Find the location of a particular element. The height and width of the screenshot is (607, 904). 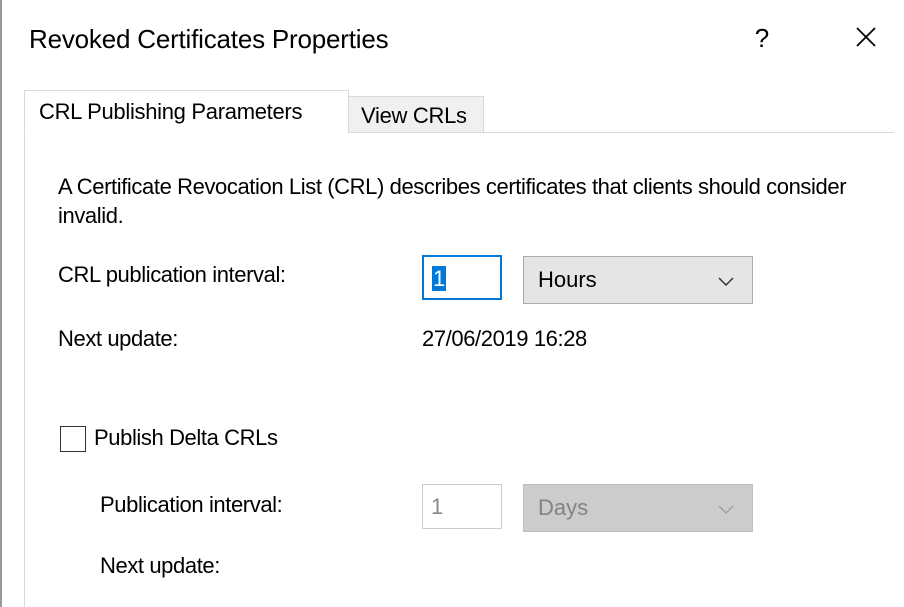

tab-view-crls: View CRLs is located at coordinates (416, 114).